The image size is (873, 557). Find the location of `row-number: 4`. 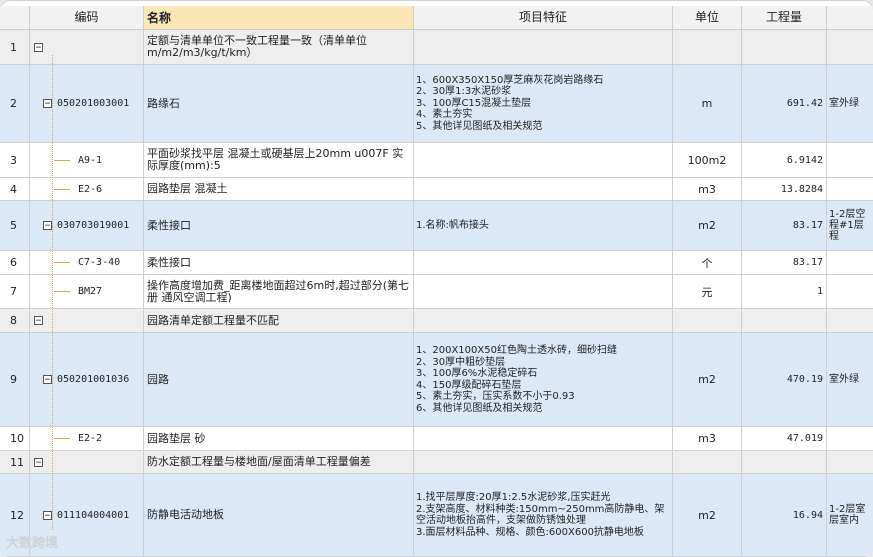

row-number: 4 is located at coordinates (15, 189).